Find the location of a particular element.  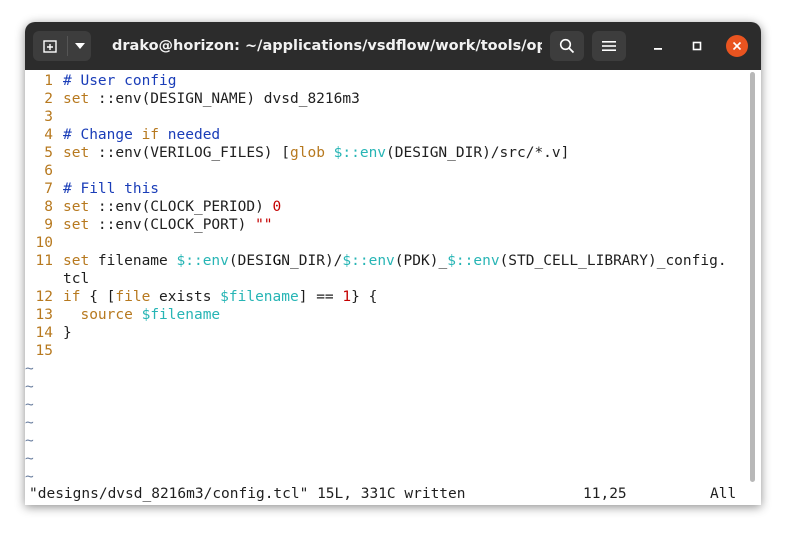

code-token: { [ is located at coordinates (98, 297).